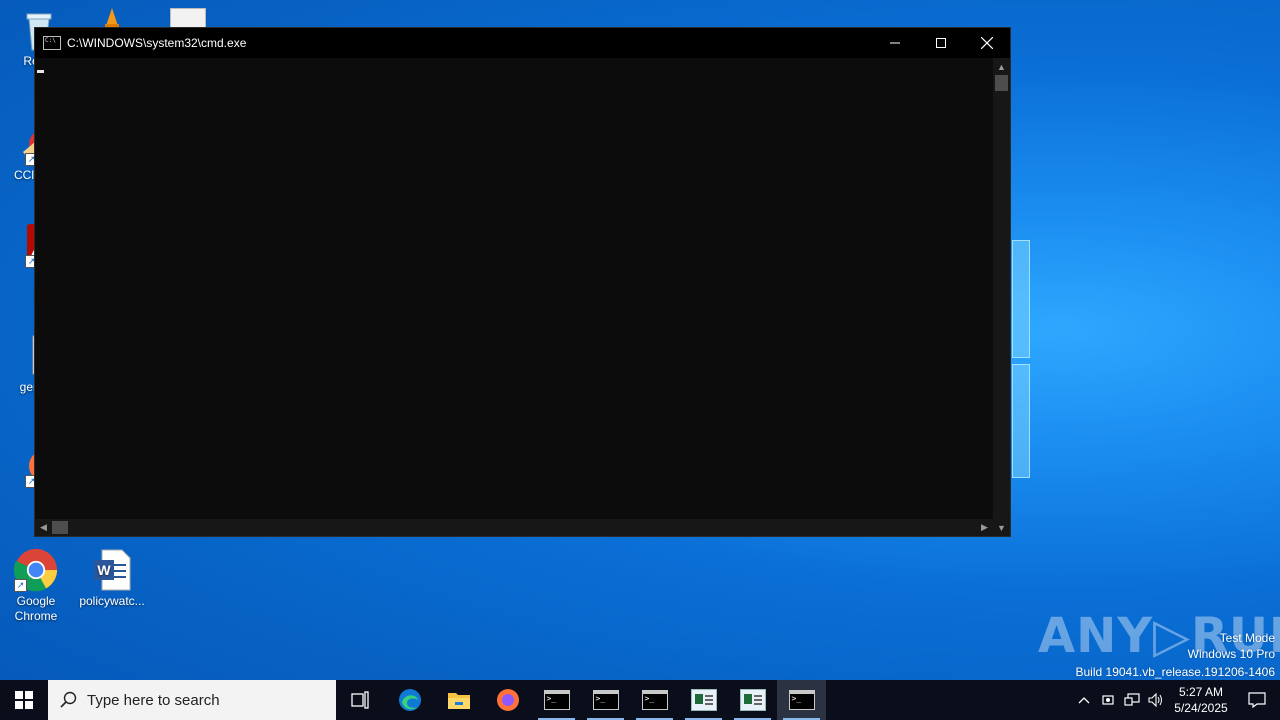  I want to click on cmd-window-title: C:\WINDOWS\system32\cmd.exe, so click(157, 43).